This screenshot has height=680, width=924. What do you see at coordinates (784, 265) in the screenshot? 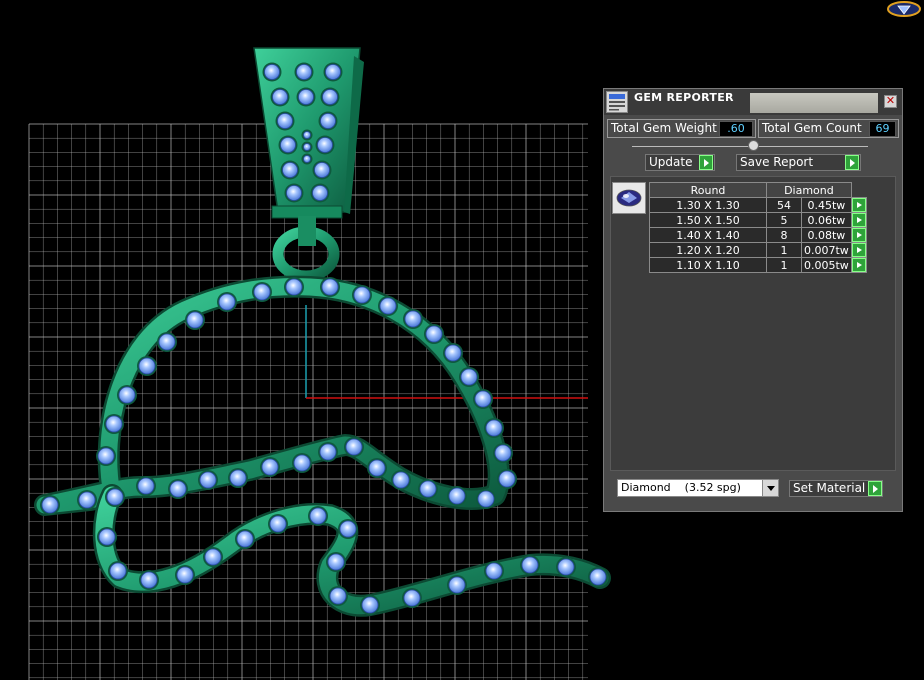
I see `gem-count-cell: 1` at bounding box center [784, 265].